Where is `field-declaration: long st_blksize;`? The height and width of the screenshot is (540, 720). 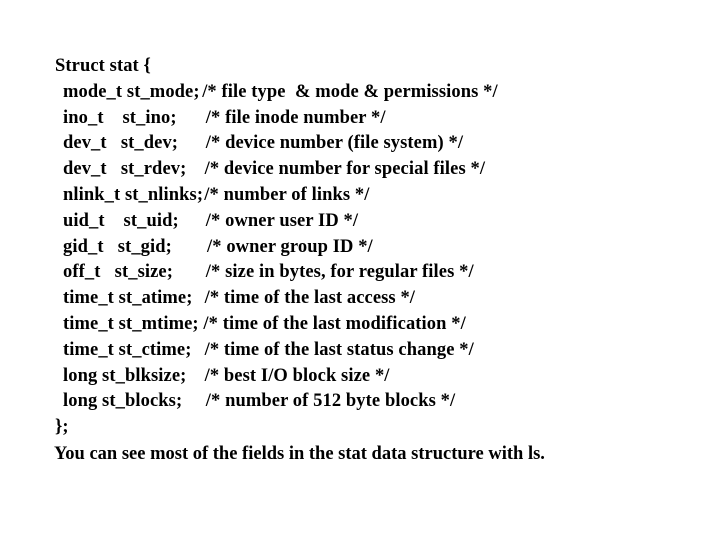 field-declaration: long st_blksize; is located at coordinates (125, 375).